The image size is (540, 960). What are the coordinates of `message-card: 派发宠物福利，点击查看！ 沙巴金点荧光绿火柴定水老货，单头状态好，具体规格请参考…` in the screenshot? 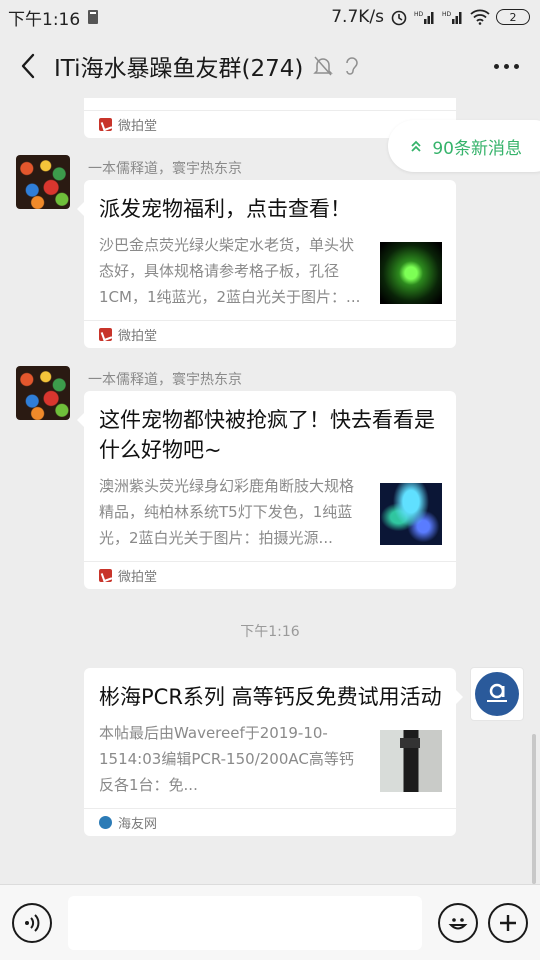 It's located at (266, 264).